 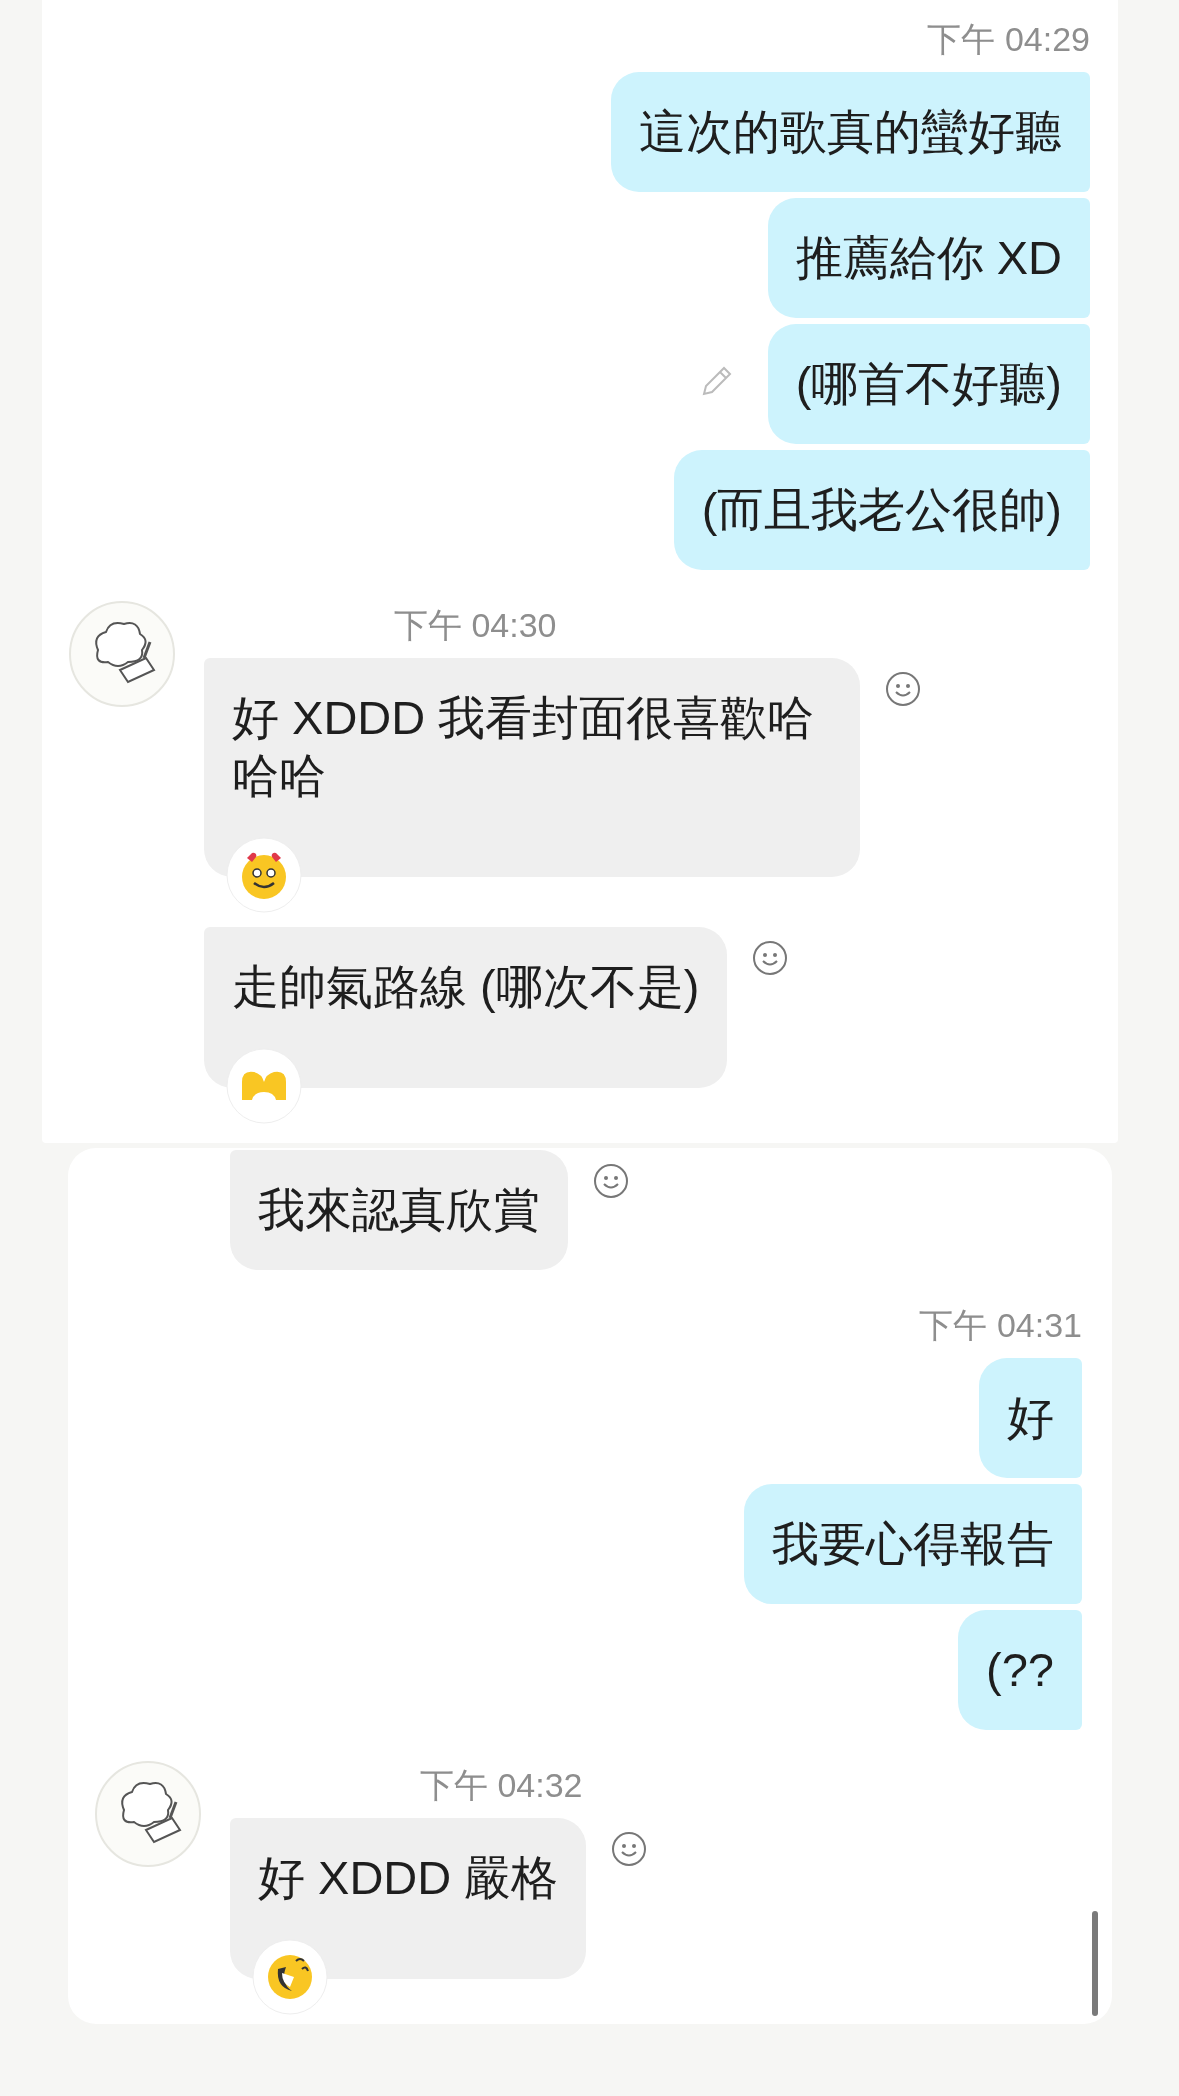 What do you see at coordinates (913, 1544) in the screenshot?
I see `message-bubble: 我要心得報告` at bounding box center [913, 1544].